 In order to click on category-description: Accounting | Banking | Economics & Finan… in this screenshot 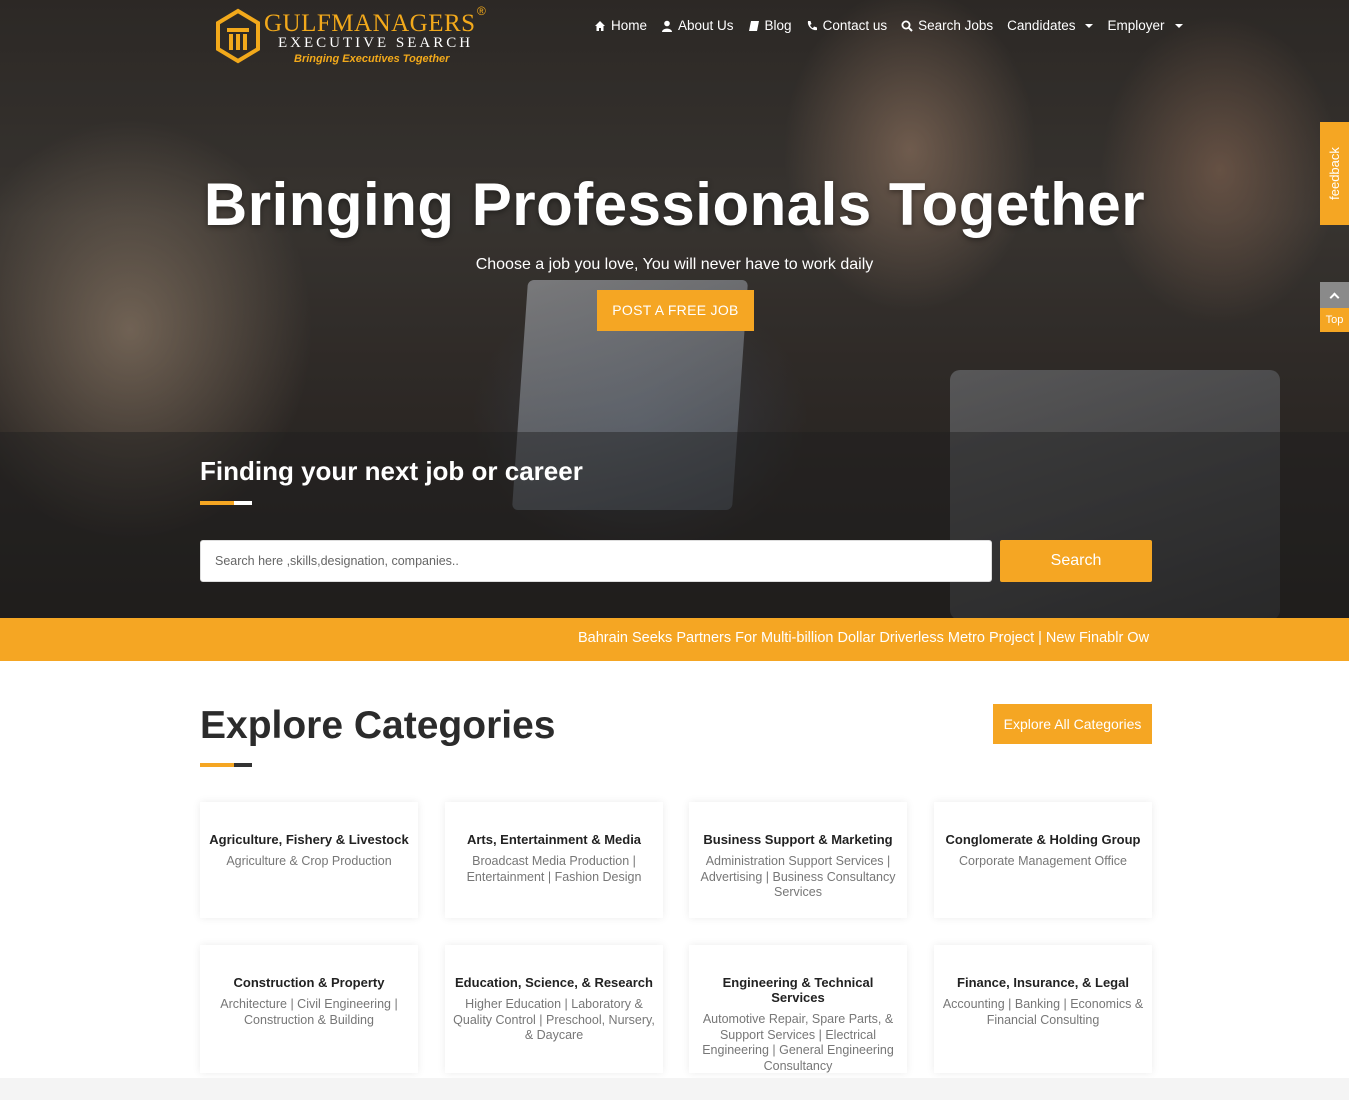, I will do `click(1043, 1012)`.